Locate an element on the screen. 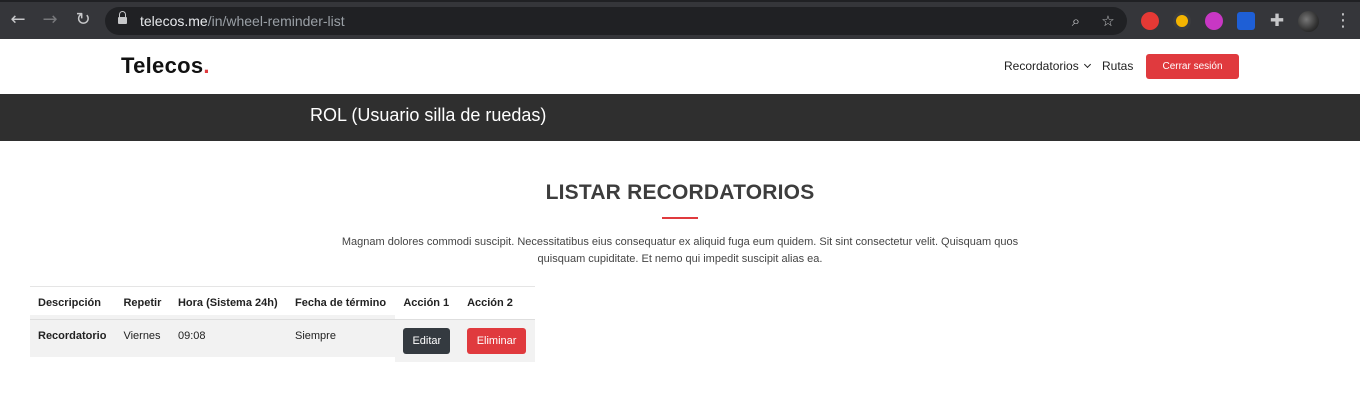  address-bar: telecos.me/in/wheel-reminder-list ⌕ ☆ is located at coordinates (616, 21).